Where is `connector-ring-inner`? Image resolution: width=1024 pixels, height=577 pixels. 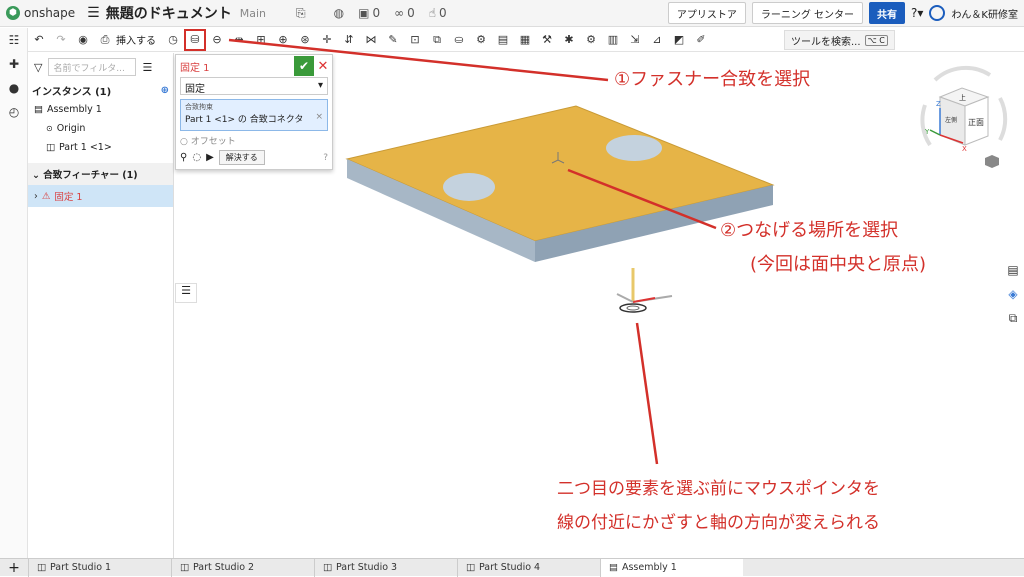 connector-ring-inner is located at coordinates (633, 308).